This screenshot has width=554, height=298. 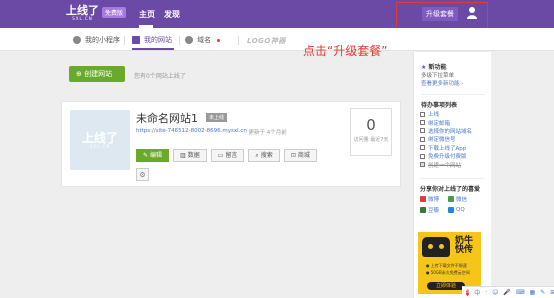 What do you see at coordinates (520, 292) in the screenshot?
I see `keyboard-icon: ⌨` at bounding box center [520, 292].